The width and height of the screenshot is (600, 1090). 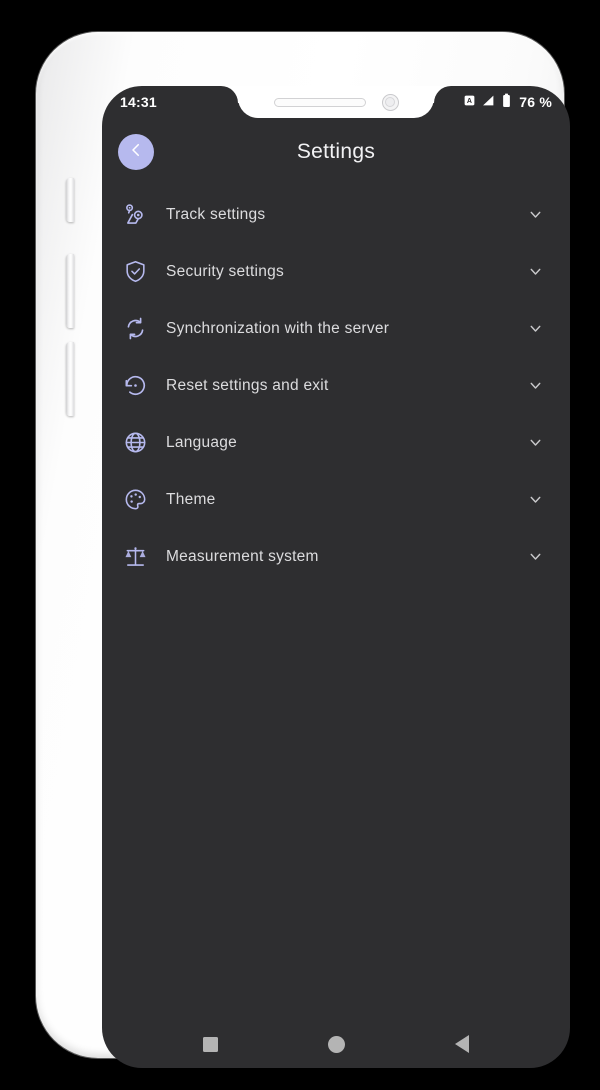 I want to click on status-time: 14:31, so click(x=138, y=102).